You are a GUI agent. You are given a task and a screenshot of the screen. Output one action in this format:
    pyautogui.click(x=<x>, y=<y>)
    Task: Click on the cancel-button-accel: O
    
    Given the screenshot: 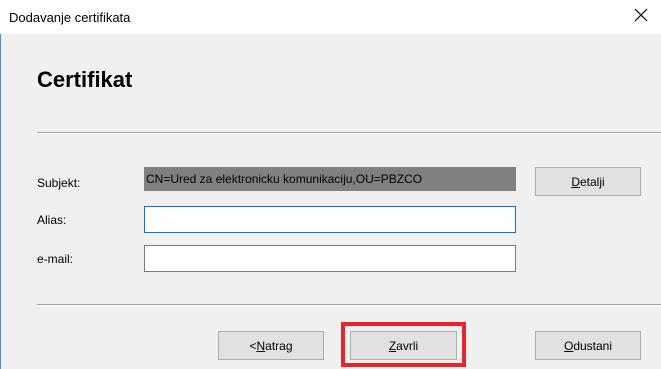 What is the action you would take?
    pyautogui.click(x=568, y=345)
    